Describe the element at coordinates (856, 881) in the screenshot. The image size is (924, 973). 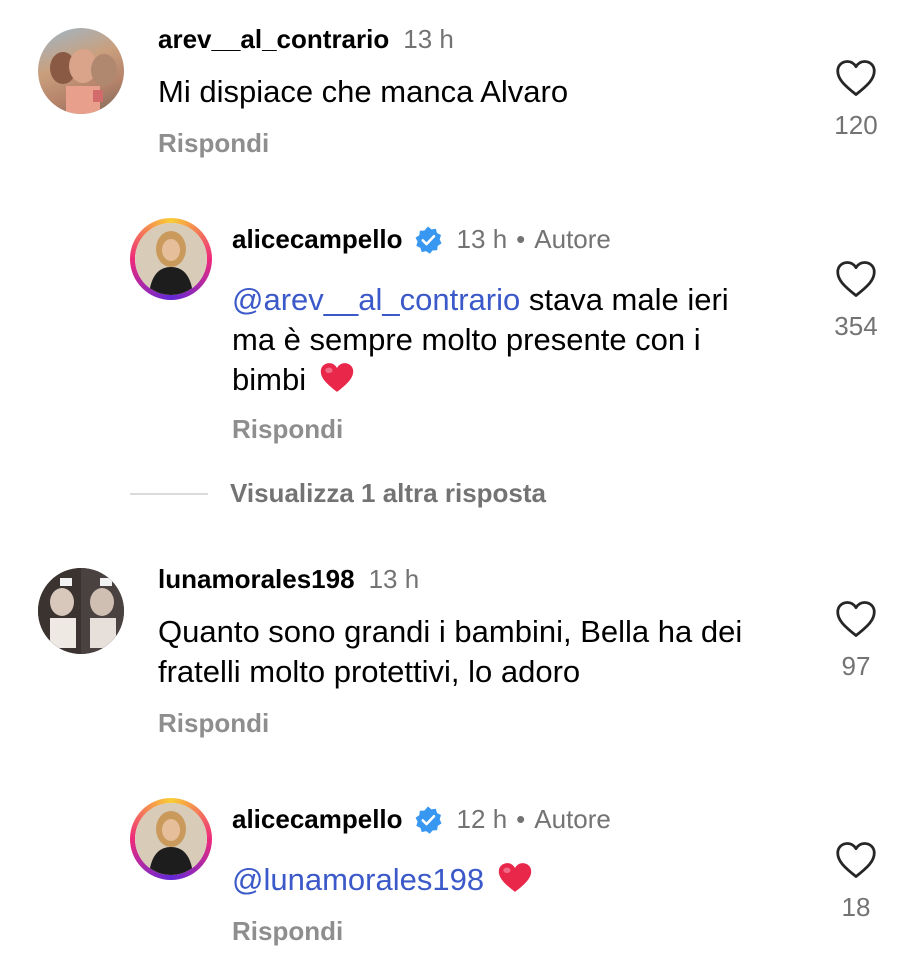
I see `like-button: 18` at that location.